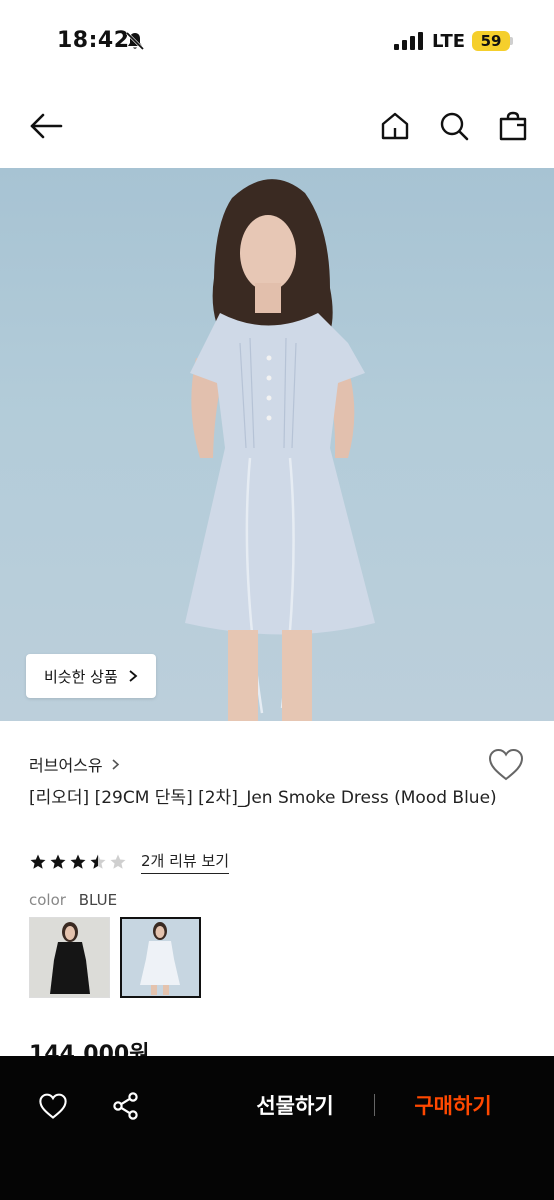 This screenshot has height=1200, width=554. Describe the element at coordinates (277, 126) in the screenshot. I see `top-nav` at that location.